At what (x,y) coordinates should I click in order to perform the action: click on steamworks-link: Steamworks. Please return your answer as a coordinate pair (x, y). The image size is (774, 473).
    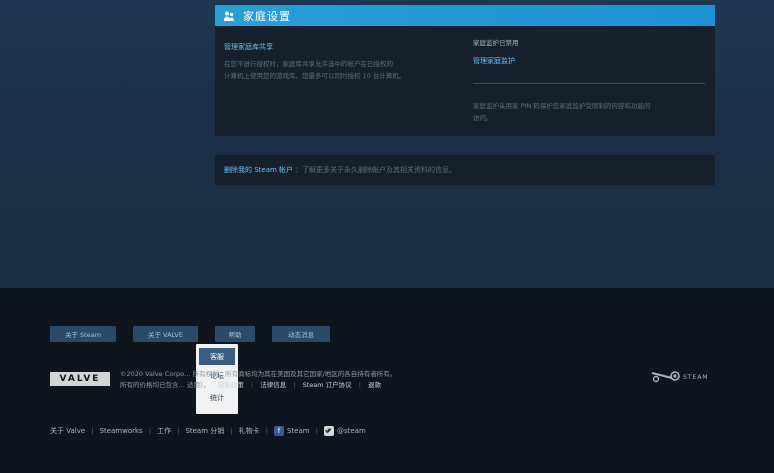
    Looking at the image, I should click on (121, 431).